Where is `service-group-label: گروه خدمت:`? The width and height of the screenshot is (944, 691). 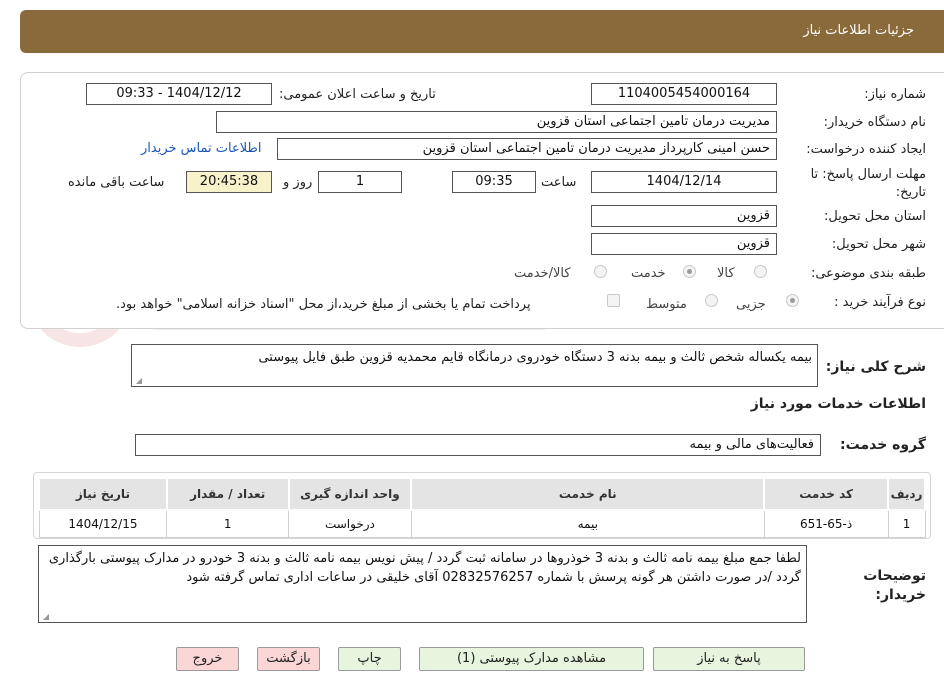
service-group-label: گروه خدمت: is located at coordinates (883, 445).